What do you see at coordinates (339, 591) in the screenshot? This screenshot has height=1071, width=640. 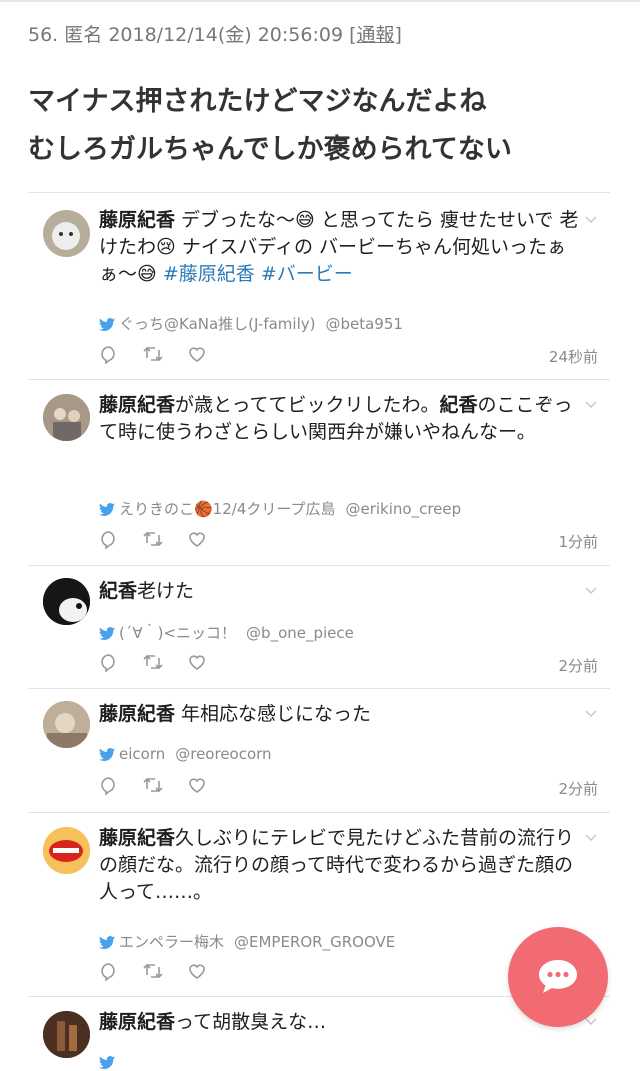 I see `tweet-text: 紀香老けた` at bounding box center [339, 591].